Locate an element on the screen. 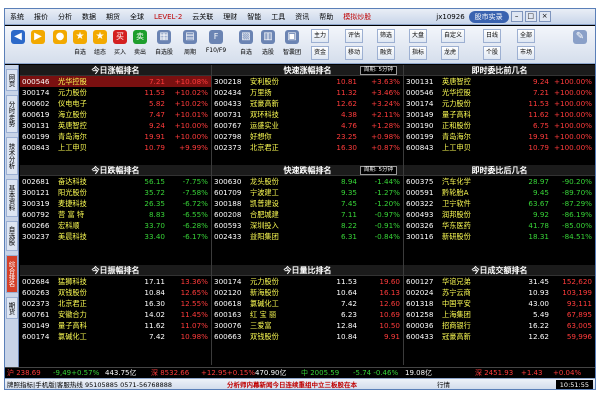 The image size is (600, 400). table-row: 300190 正和股份 6.75 +100.00% is located at coordinates (499, 125).